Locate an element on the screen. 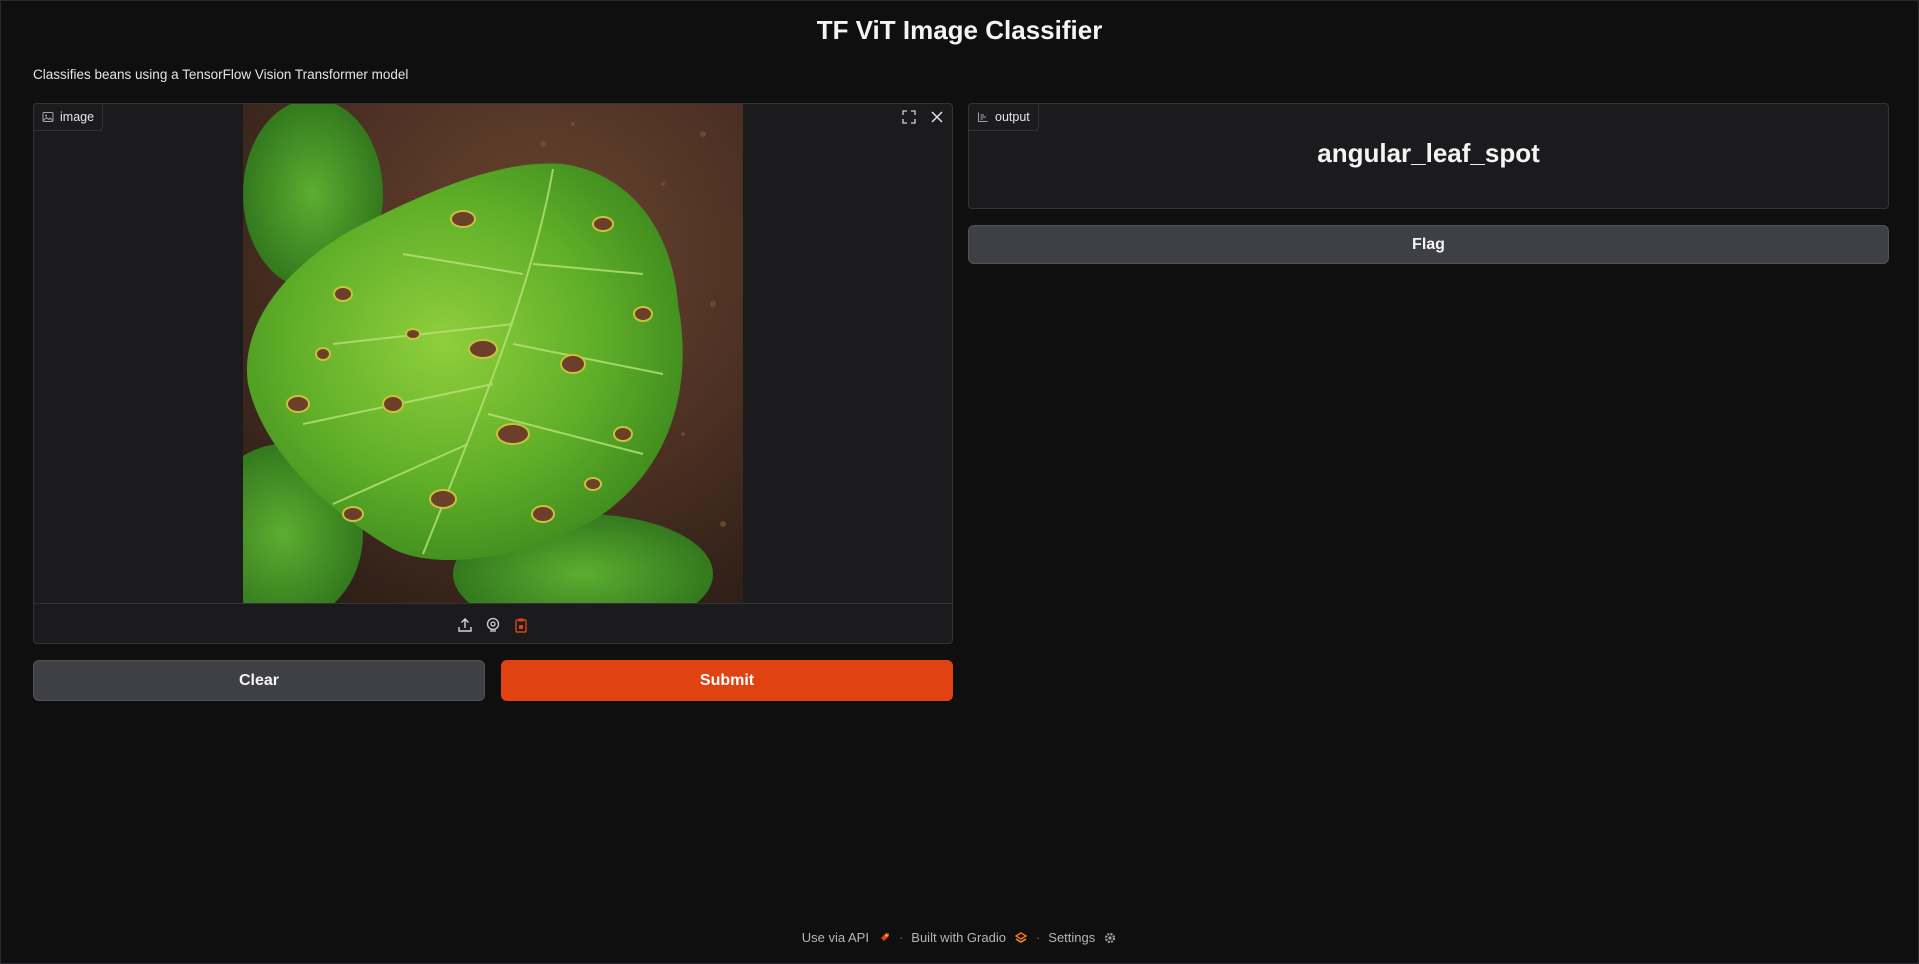 The width and height of the screenshot is (1919, 964). webcam-icon is located at coordinates (493, 625).